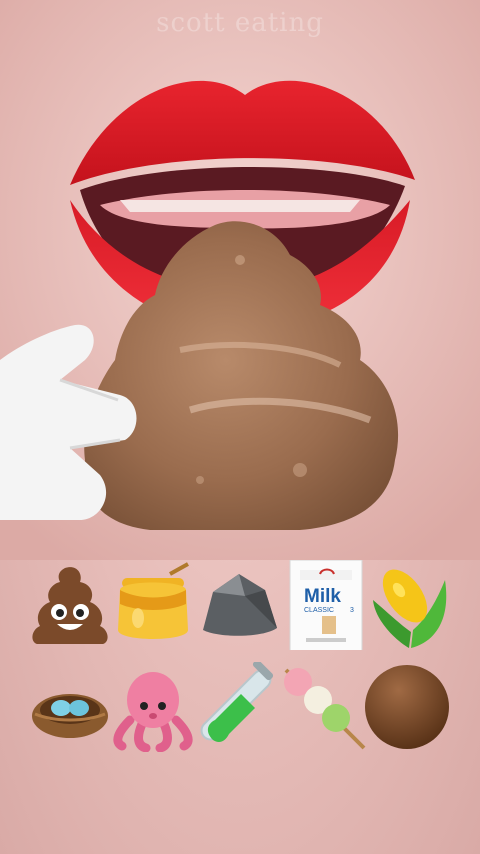 This screenshot has height=854, width=480. I want to click on test-tube-emoji, so click(238, 707).